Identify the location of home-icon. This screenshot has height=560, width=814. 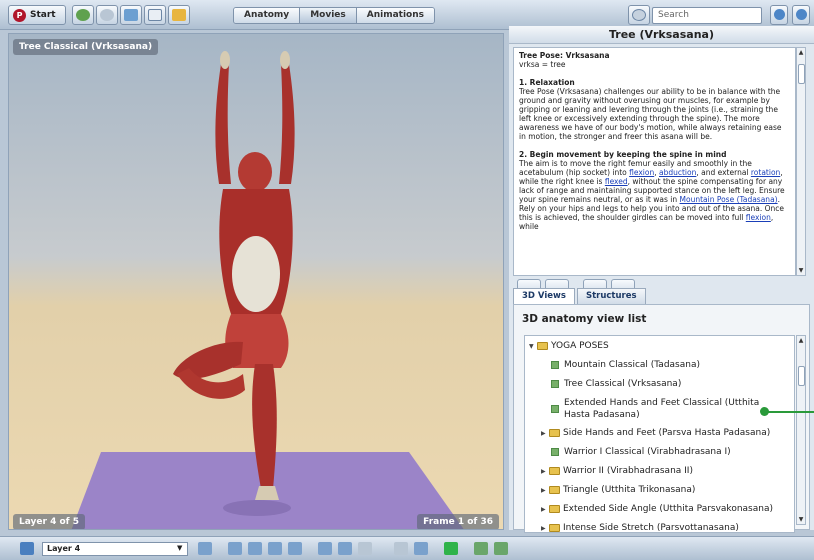
(179, 15).